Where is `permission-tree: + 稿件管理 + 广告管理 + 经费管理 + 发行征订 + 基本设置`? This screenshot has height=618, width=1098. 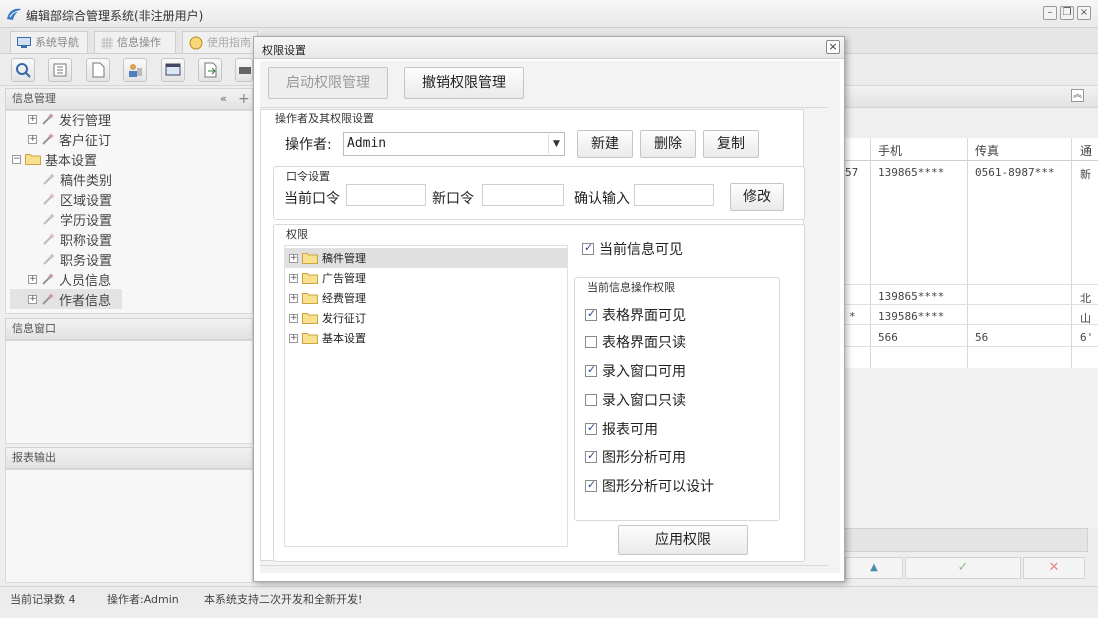
permission-tree: + 稿件管理 + 广告管理 + 经费管理 + 发行征订 + 基本设置 is located at coordinates (426, 396).